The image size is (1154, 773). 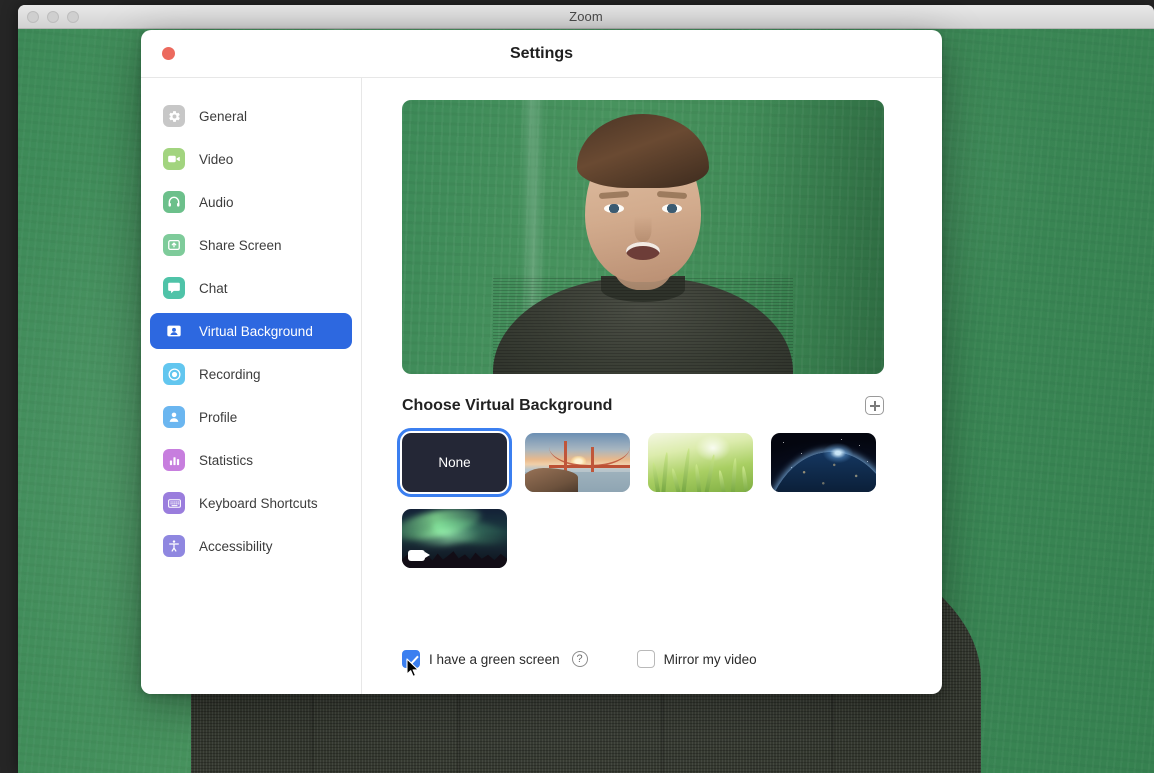 I want to click on mirror-video-checkbox, so click(x=645, y=659).